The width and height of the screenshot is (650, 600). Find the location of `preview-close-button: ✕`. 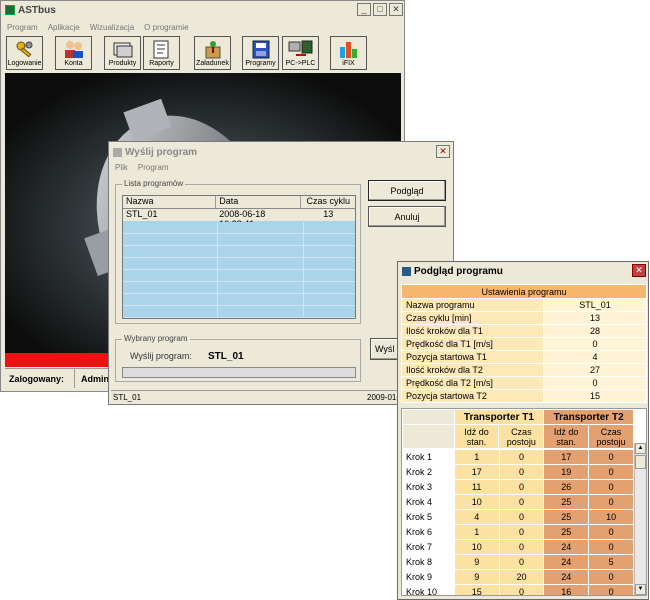

preview-close-button: ✕ is located at coordinates (639, 270).